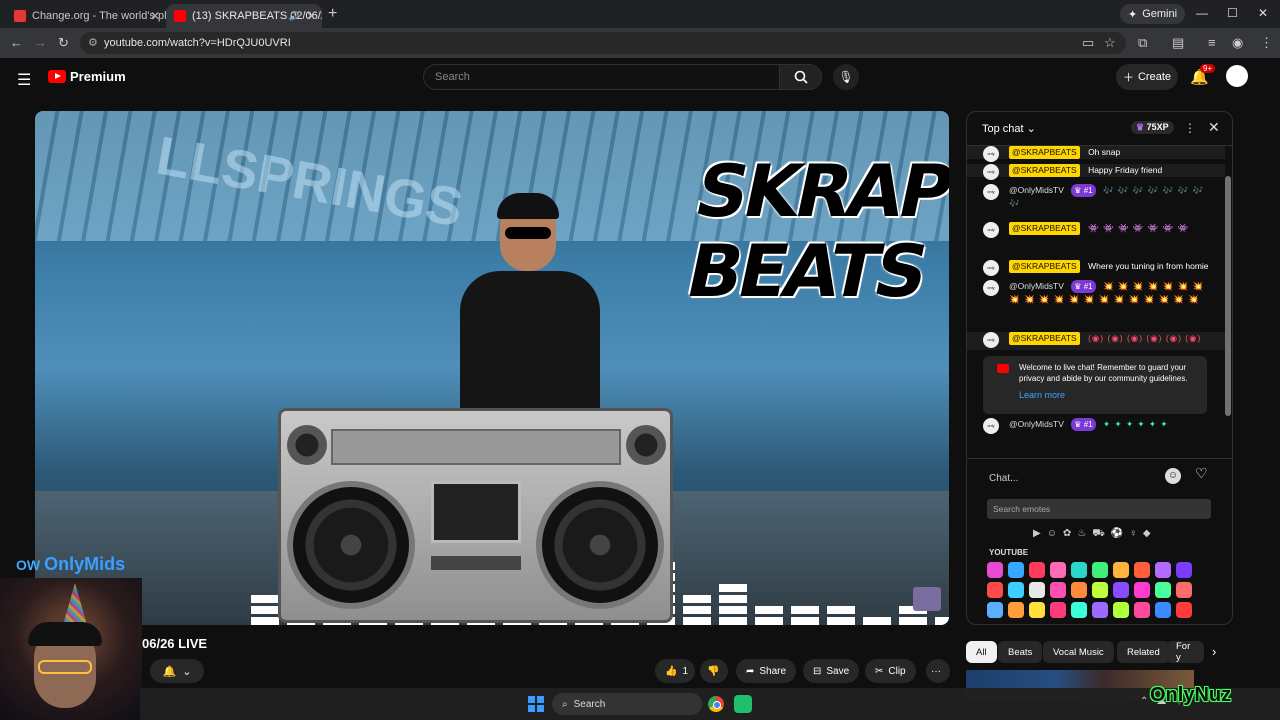 Image resolution: width=1280 pixels, height=720 pixels. I want to click on chip-vocal-music: Vocal Music, so click(1078, 652).